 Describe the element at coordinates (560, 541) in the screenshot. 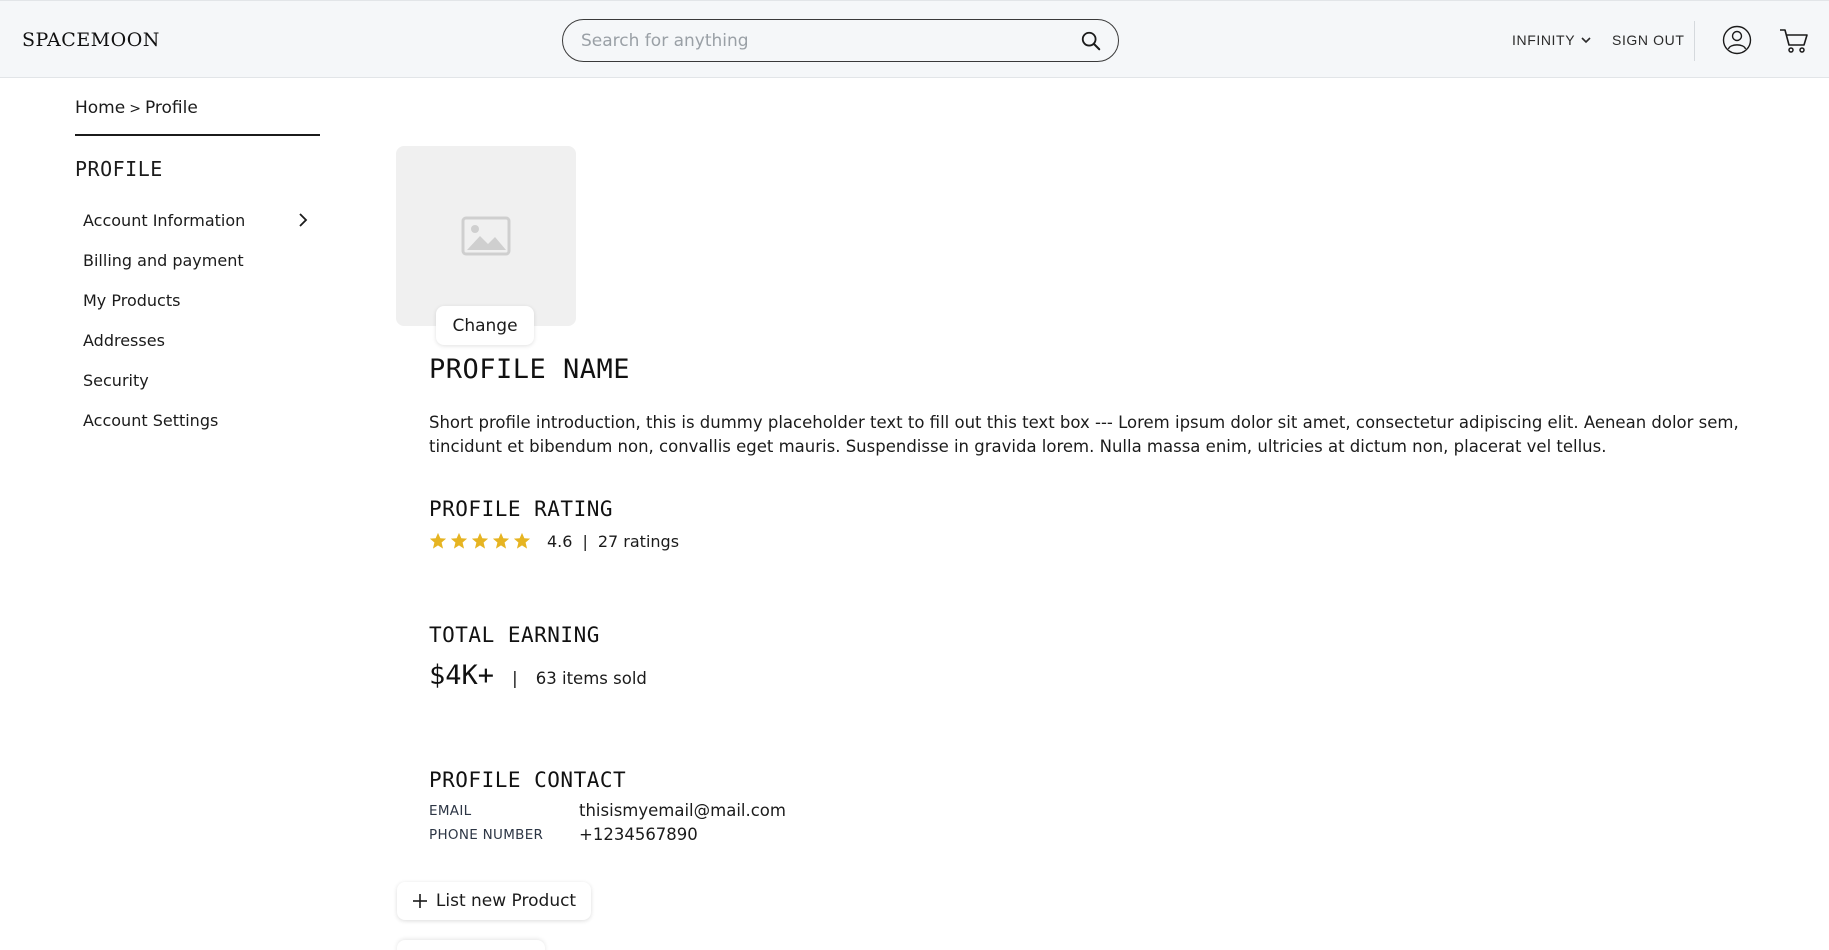

I see `rating-value: 4.6` at that location.